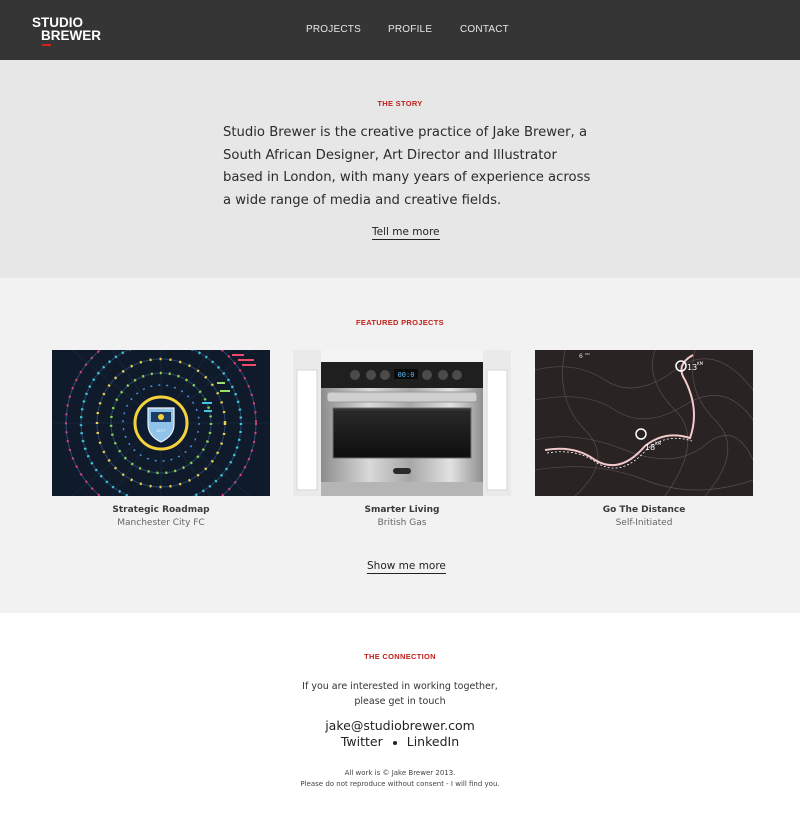 The image size is (800, 826). What do you see at coordinates (433, 741) in the screenshot?
I see `linkedin-link: LinkedIn` at bounding box center [433, 741].